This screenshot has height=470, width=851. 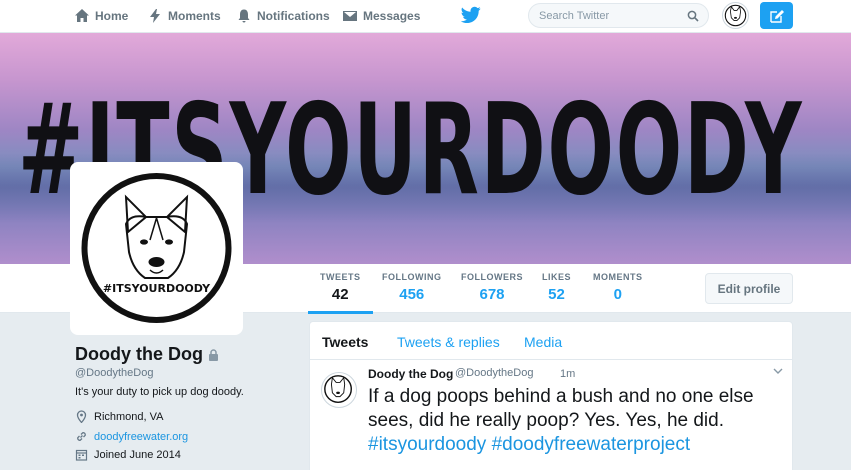 I want to click on top-nav: Home Moments Notifications Messages, so click(x=425, y=16).